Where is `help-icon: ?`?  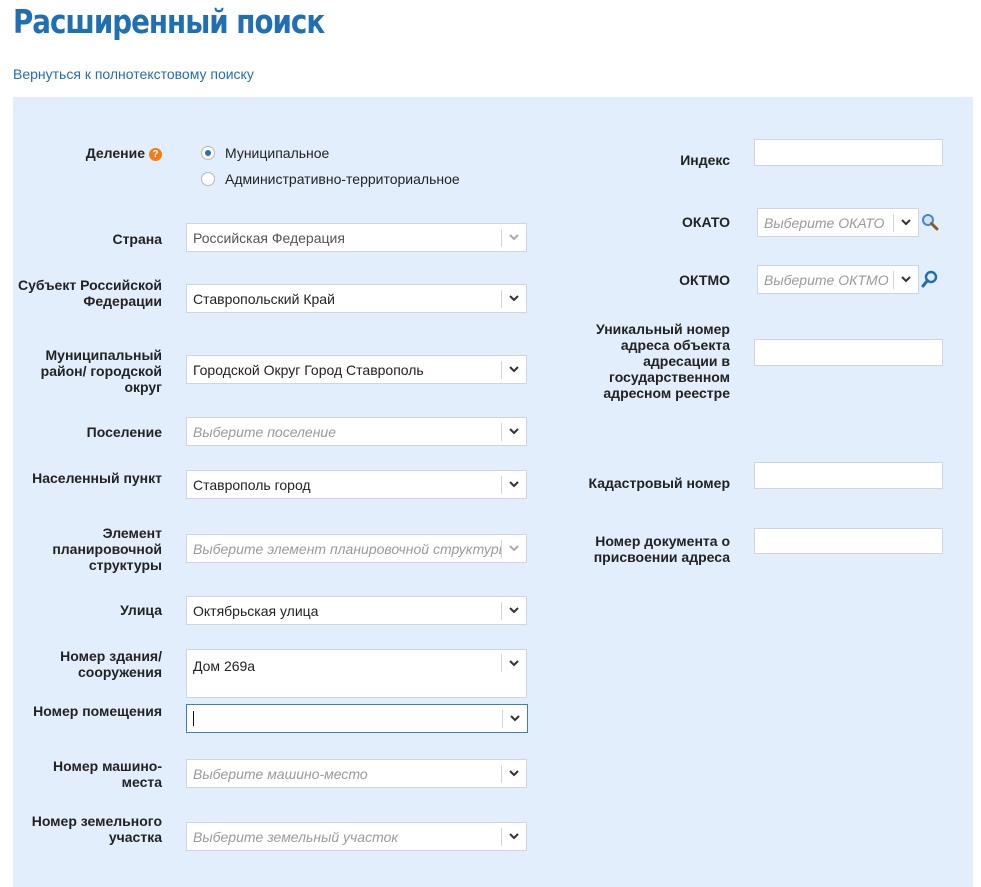 help-icon: ? is located at coordinates (155, 154).